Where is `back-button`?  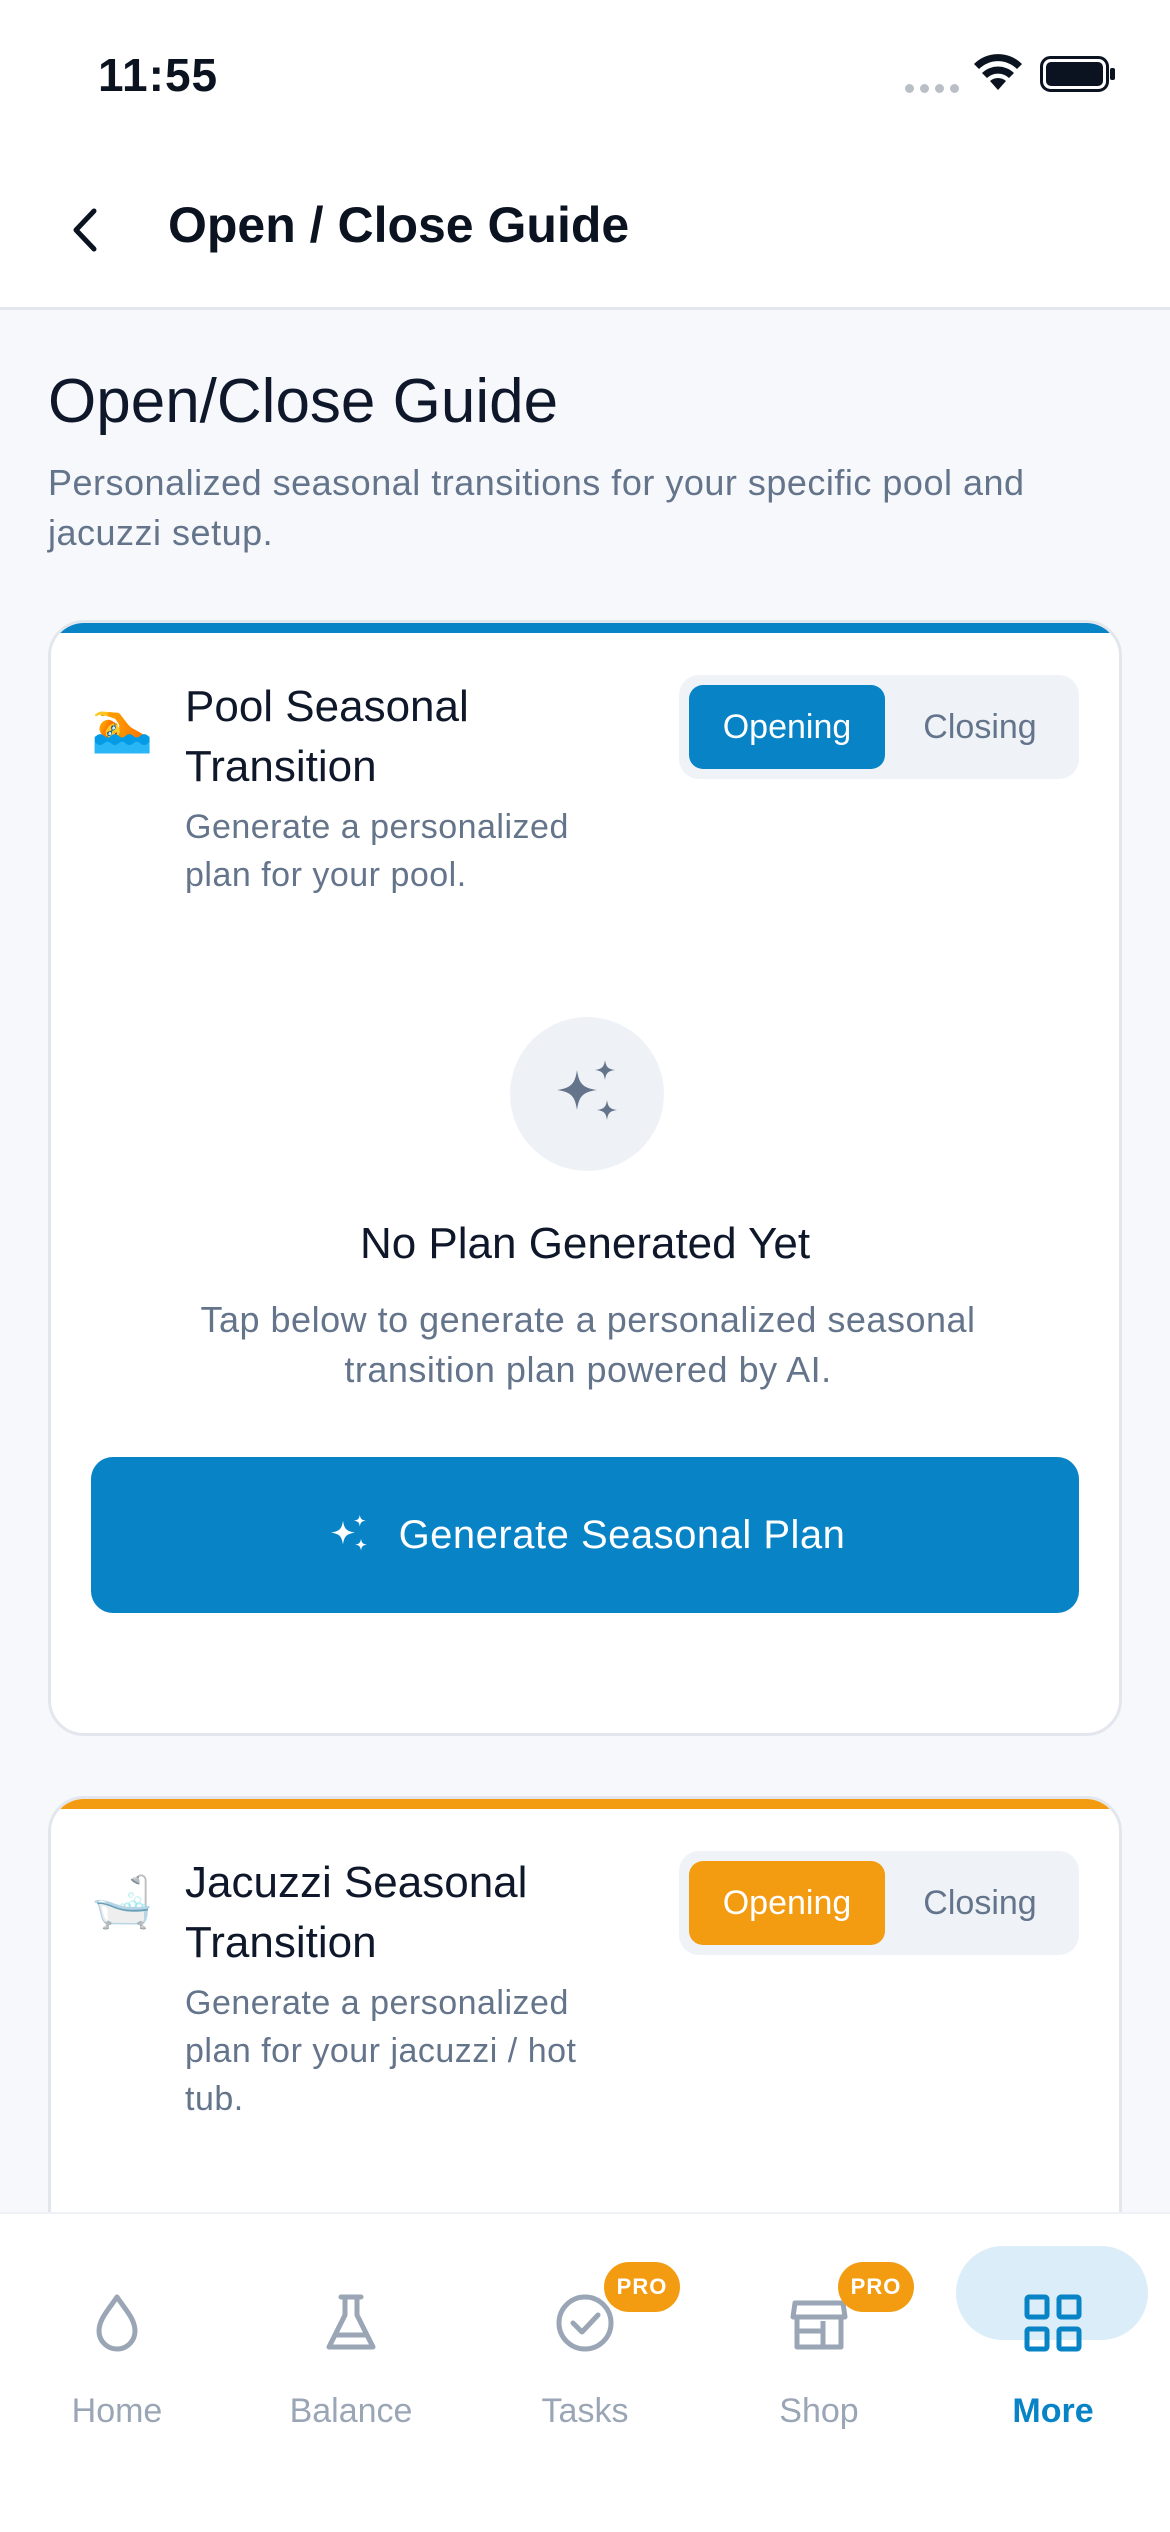 back-button is located at coordinates (86, 230).